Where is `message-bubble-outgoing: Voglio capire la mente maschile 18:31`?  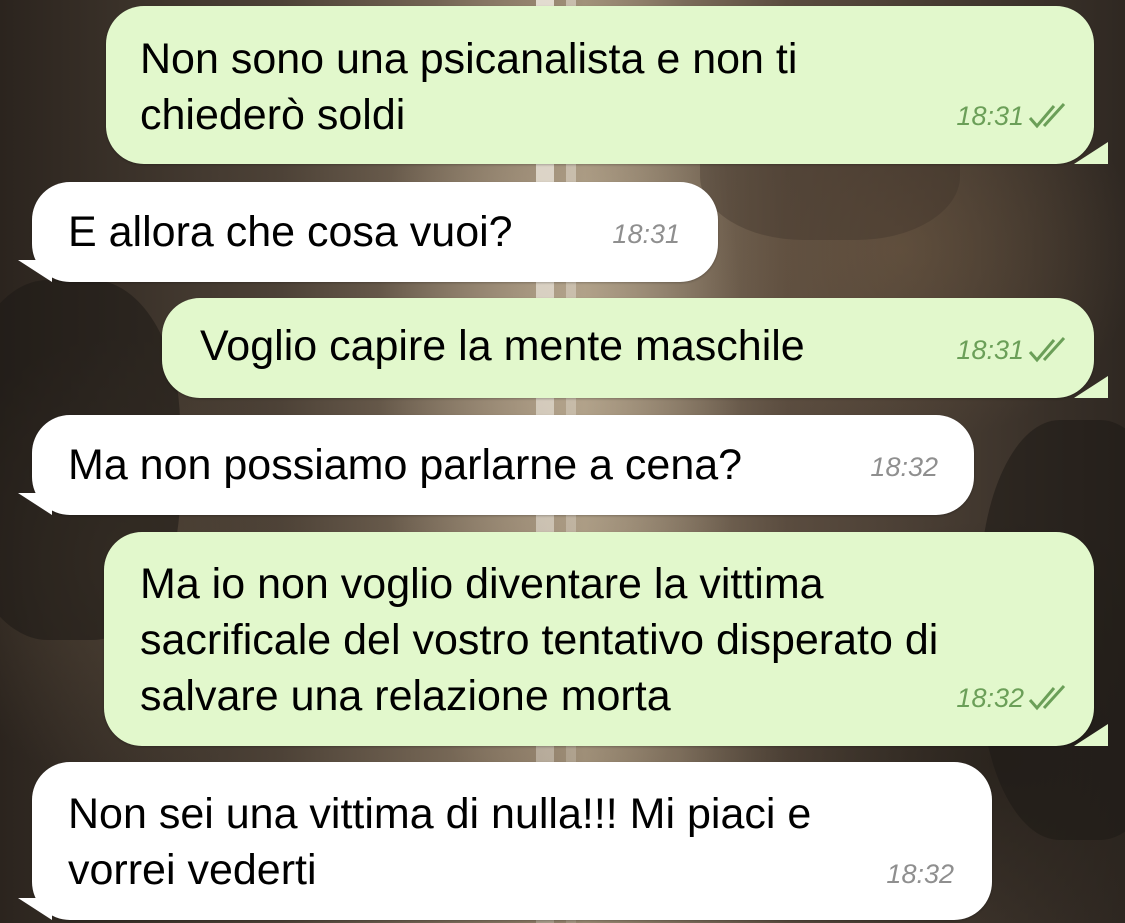 message-bubble-outgoing: Voglio capire la mente maschile 18:31 is located at coordinates (635, 348).